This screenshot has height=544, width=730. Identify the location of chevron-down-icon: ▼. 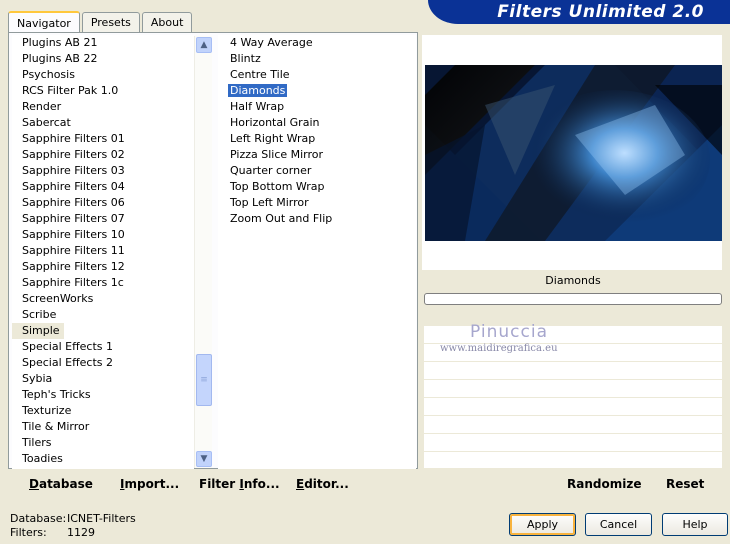
(204, 459).